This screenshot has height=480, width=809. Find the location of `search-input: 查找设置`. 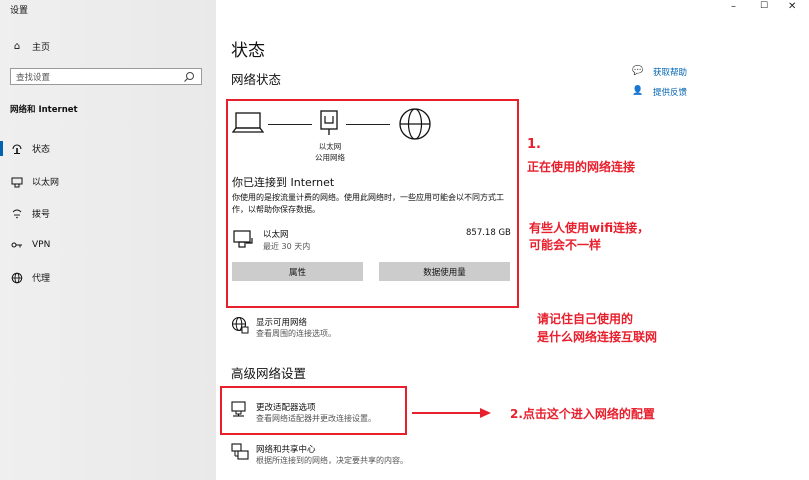

search-input: 查找设置 is located at coordinates (106, 76).